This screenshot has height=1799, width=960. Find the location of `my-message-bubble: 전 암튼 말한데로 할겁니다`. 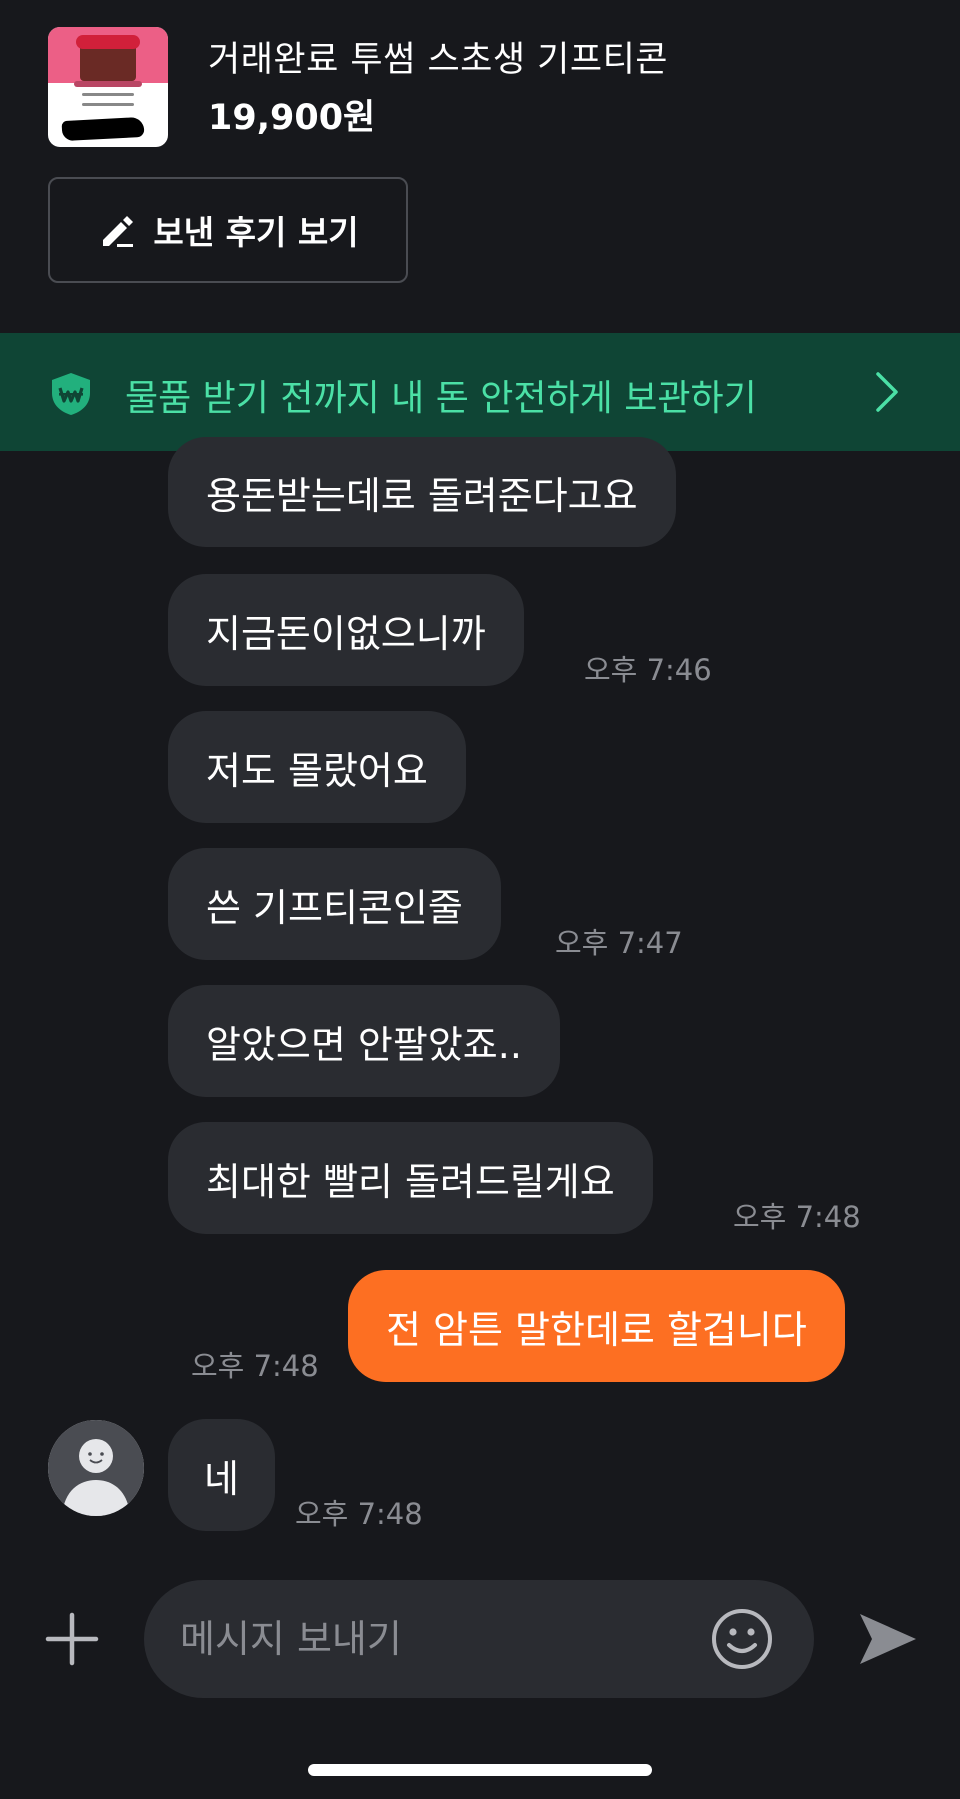

my-message-bubble: 전 암튼 말한데로 할겁니다 is located at coordinates (596, 1326).